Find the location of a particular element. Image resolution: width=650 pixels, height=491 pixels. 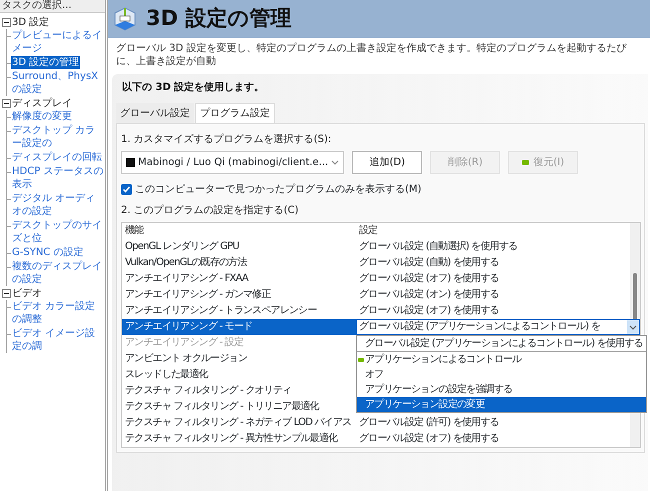

setting-cell: グローバル設定 (オン) を使用する is located at coordinates (429, 294).